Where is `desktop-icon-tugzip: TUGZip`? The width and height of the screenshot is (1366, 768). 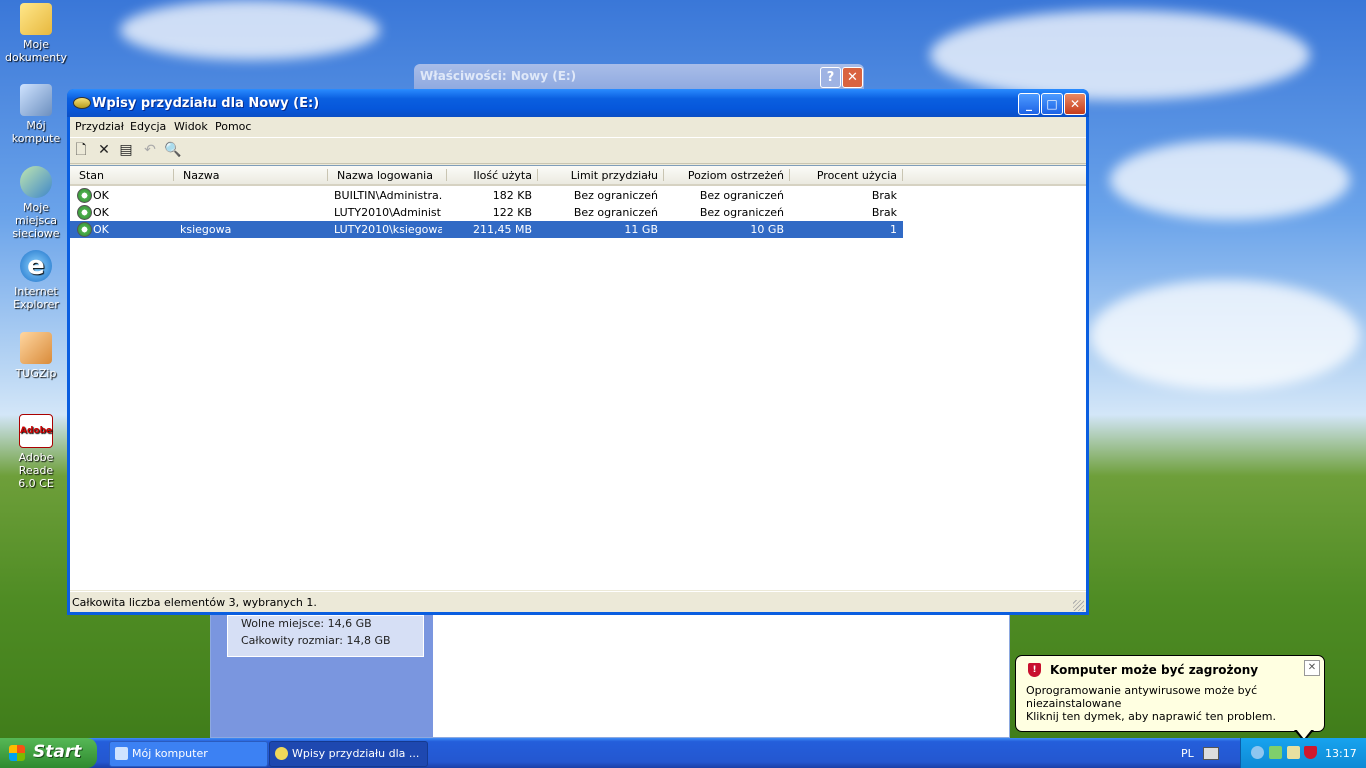
desktop-icon-tugzip: TUGZip is located at coordinates (36, 356).